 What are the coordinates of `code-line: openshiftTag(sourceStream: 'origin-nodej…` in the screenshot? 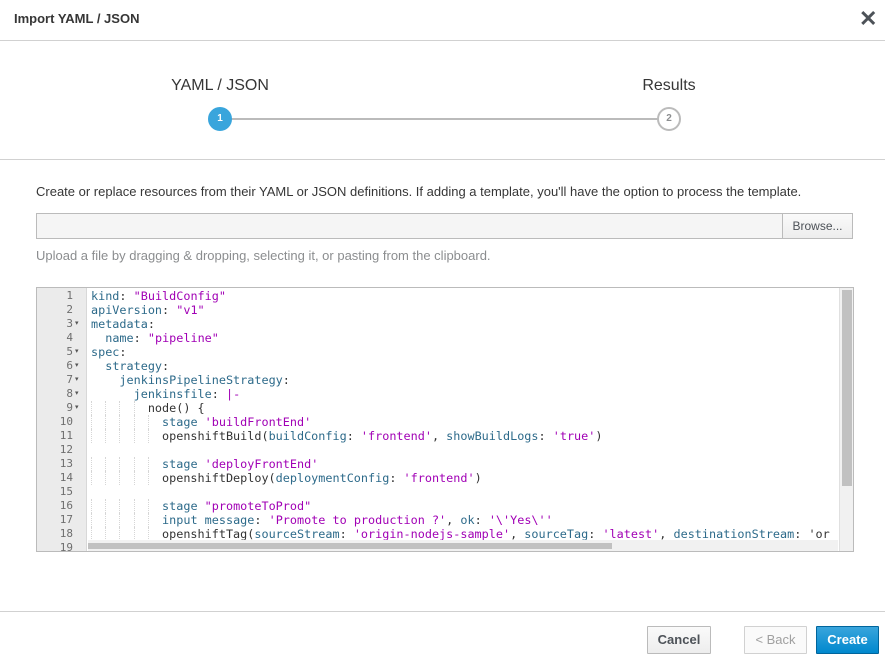 It's located at (460, 533).